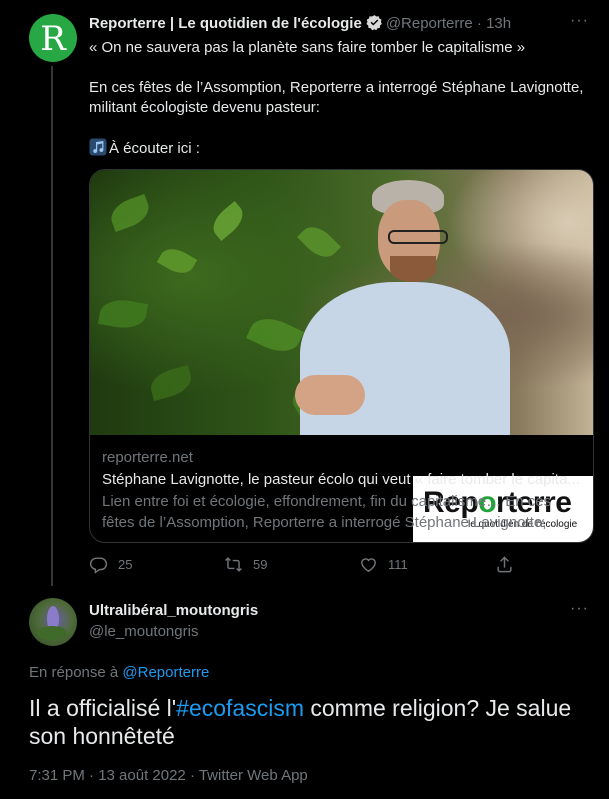  What do you see at coordinates (341, 566) in the screenshot?
I see `tweet-actions: 25 59 111` at bounding box center [341, 566].